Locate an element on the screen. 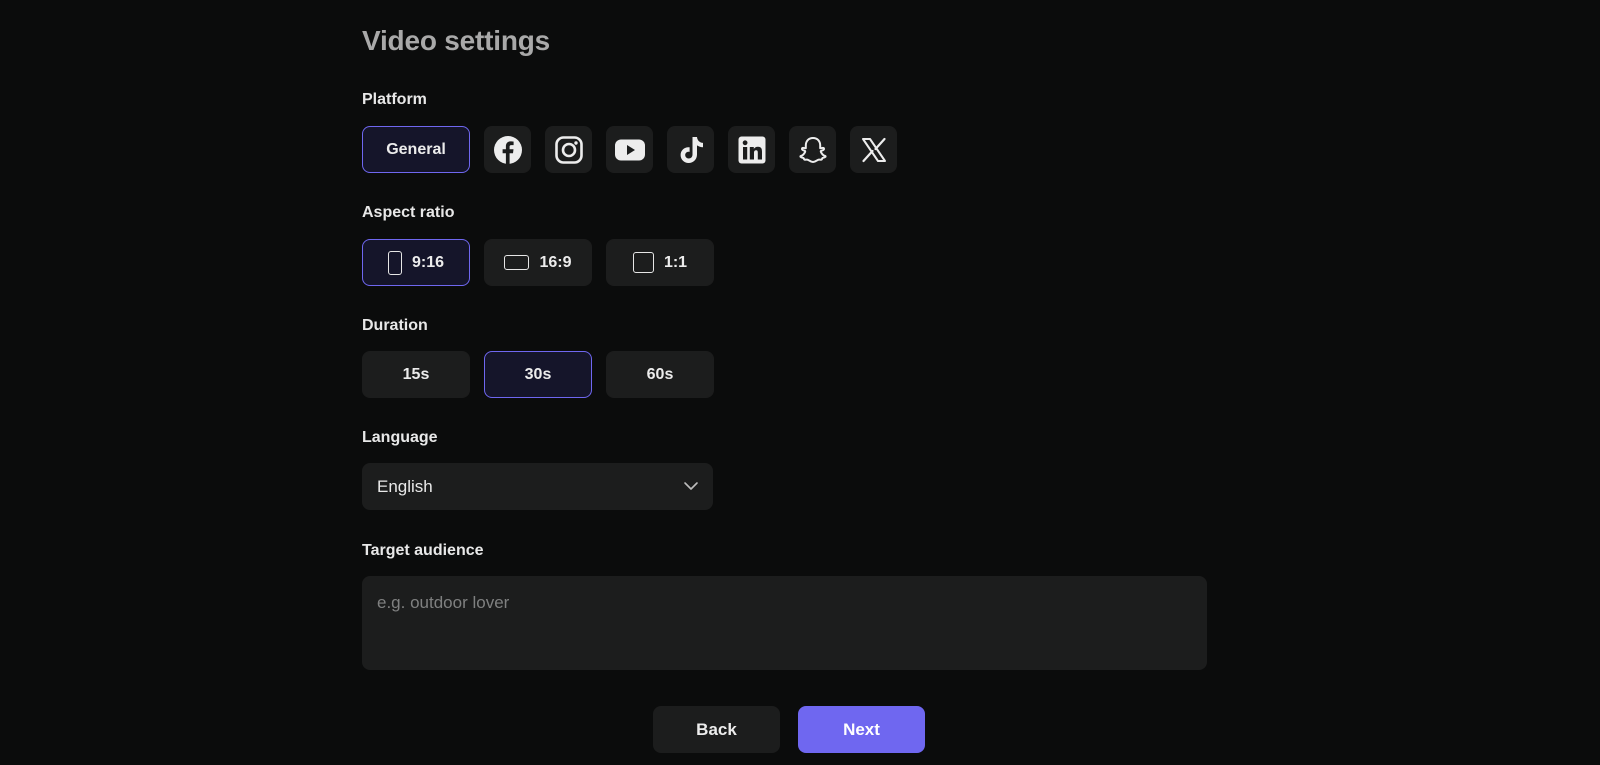 The height and width of the screenshot is (765, 1600). back-button: Back is located at coordinates (716, 729).